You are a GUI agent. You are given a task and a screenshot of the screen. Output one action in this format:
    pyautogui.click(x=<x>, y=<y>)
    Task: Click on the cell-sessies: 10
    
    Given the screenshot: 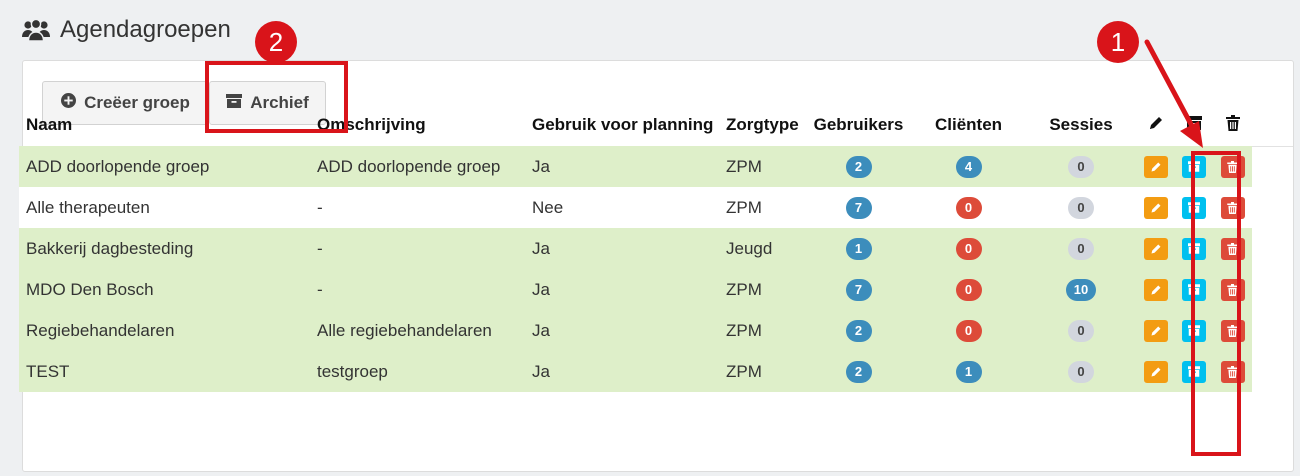 What is the action you would take?
    pyautogui.click(x=1081, y=289)
    